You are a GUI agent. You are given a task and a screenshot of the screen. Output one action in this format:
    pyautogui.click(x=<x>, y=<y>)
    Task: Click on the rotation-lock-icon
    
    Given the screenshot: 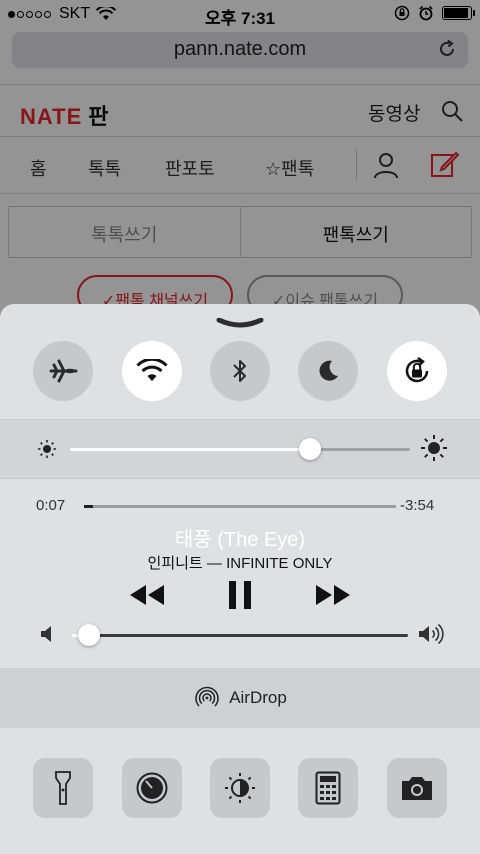 What is the action you would take?
    pyautogui.click(x=417, y=369)
    